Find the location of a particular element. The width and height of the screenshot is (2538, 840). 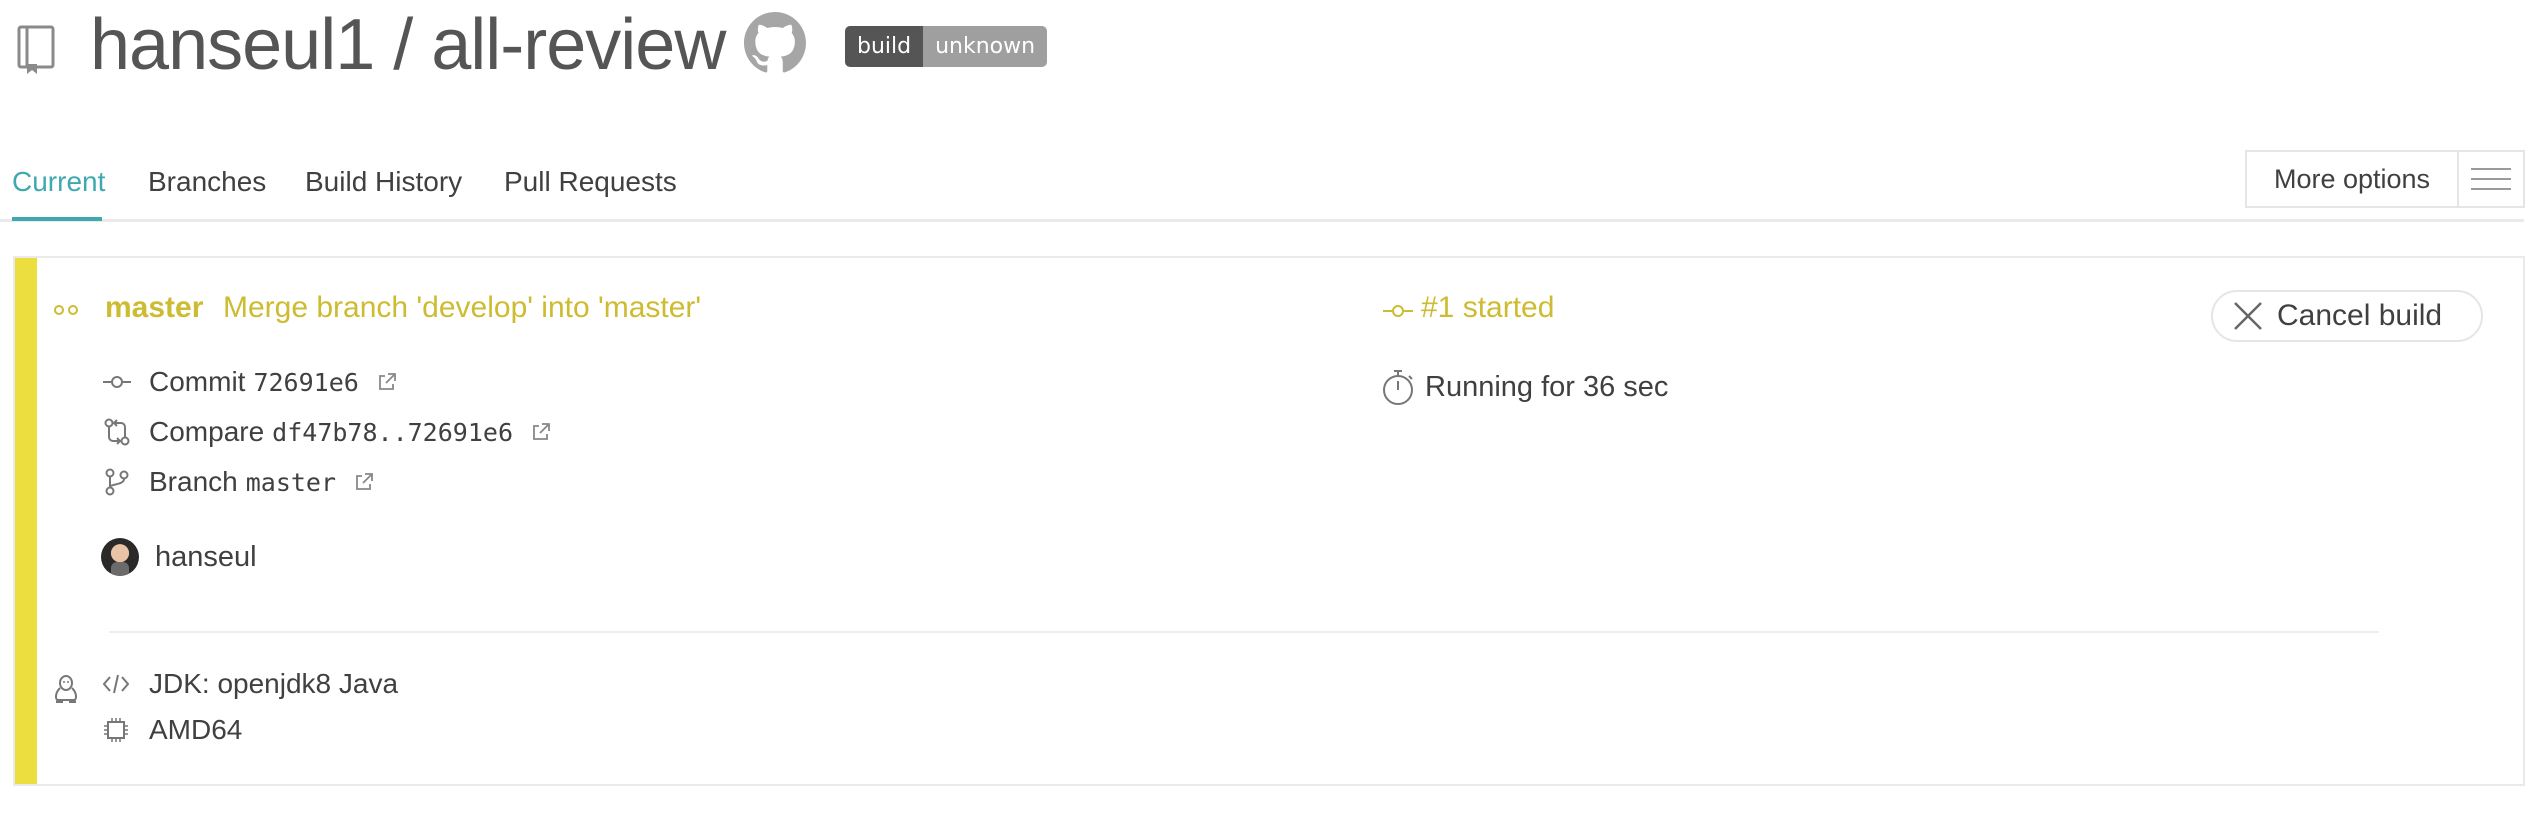

author-name: hanseul is located at coordinates (206, 557).